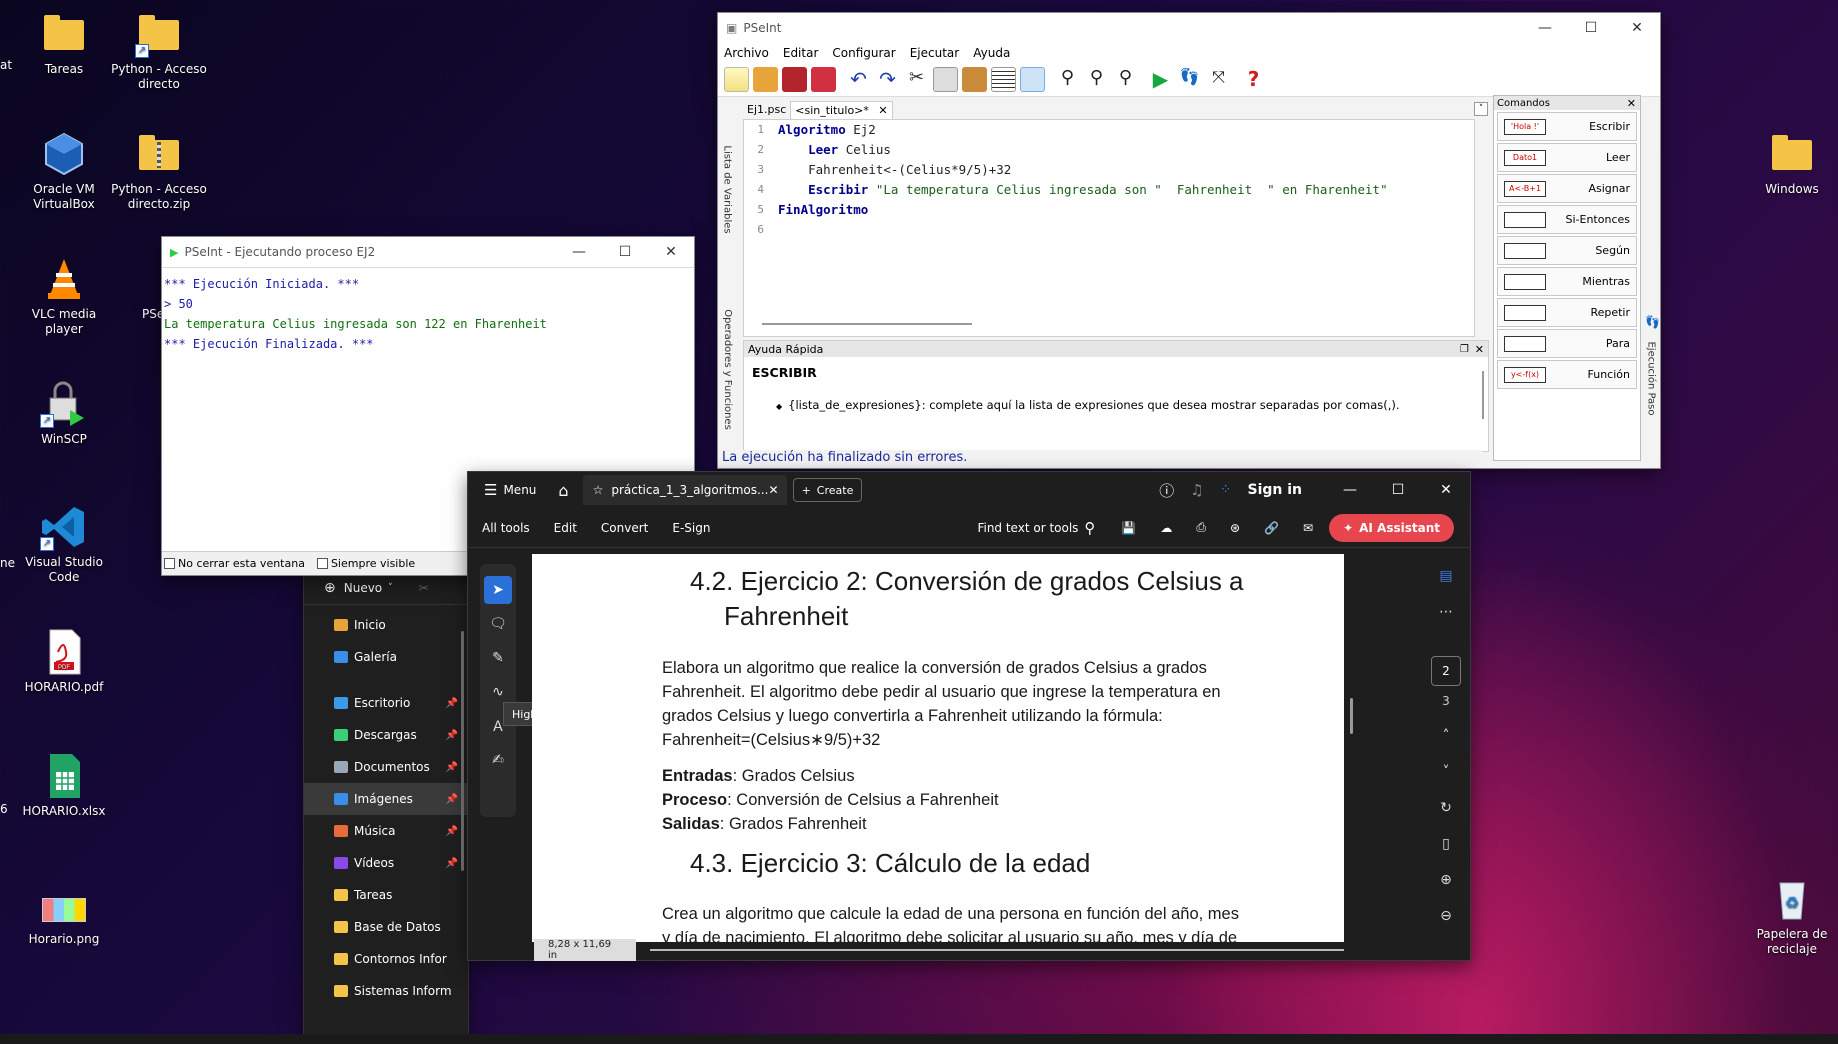 The width and height of the screenshot is (1838, 1044). I want to click on explorer-nav-item: Descargas 📌, so click(386, 735).